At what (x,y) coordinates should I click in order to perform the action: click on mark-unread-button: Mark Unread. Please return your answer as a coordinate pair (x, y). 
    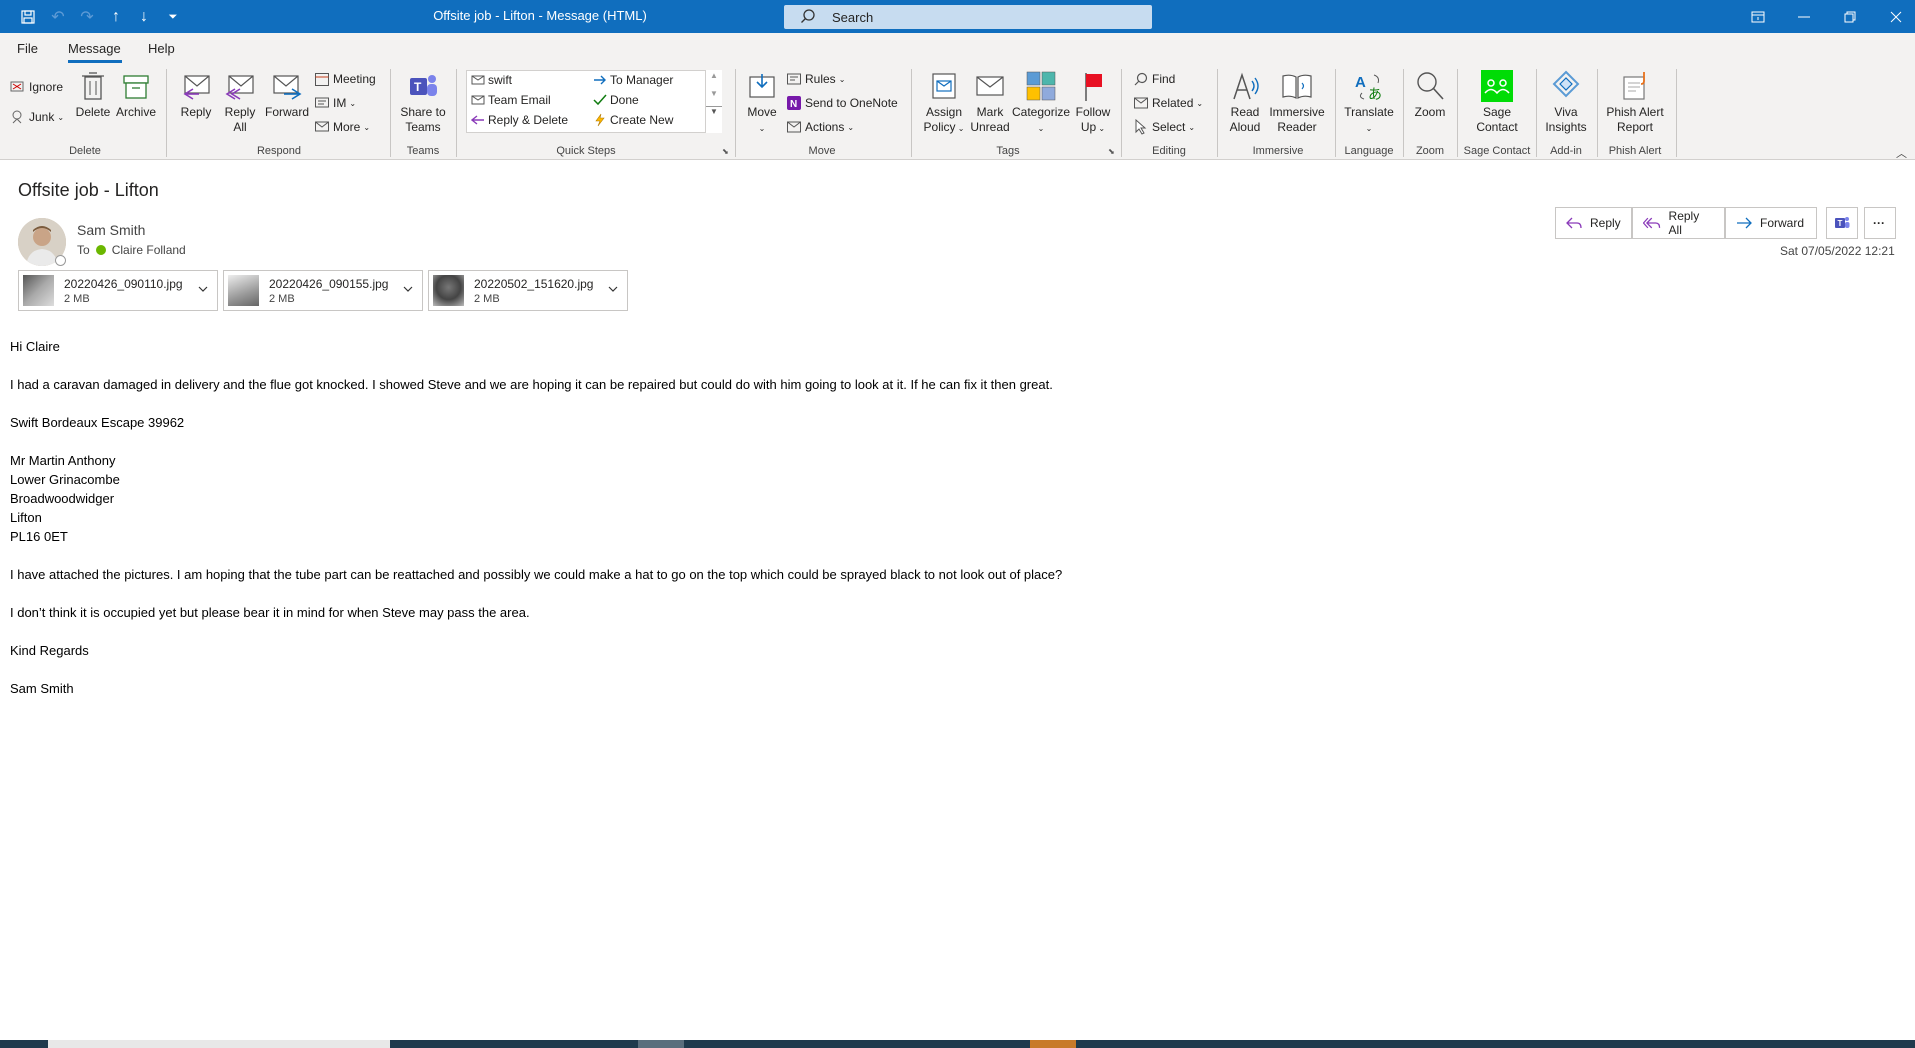
    Looking at the image, I should click on (990, 102).